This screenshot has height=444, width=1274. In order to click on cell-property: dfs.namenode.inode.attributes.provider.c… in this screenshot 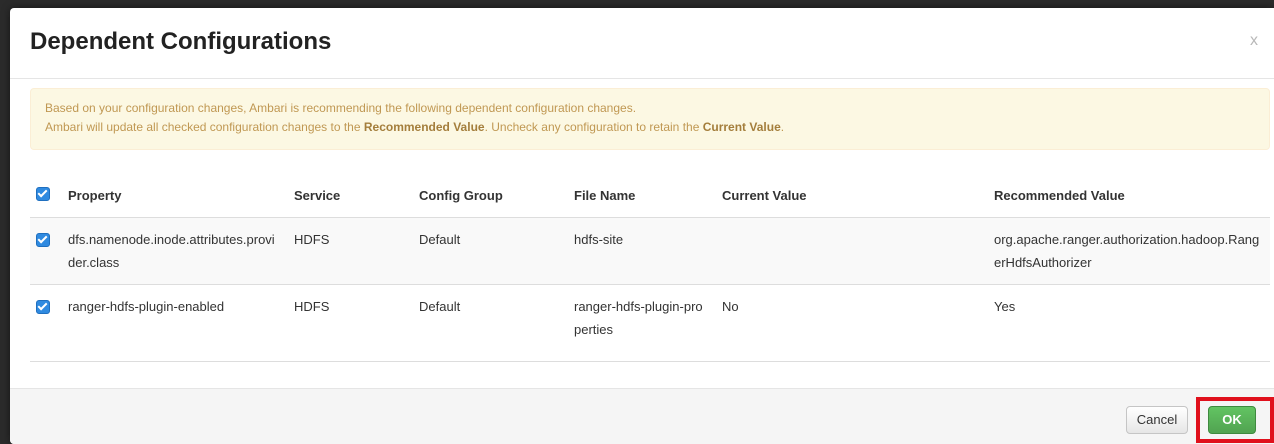, I will do `click(173, 251)`.